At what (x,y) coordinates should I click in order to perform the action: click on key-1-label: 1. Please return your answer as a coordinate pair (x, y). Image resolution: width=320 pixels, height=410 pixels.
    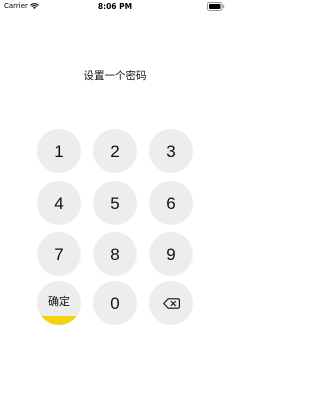
    Looking at the image, I should click on (59, 151).